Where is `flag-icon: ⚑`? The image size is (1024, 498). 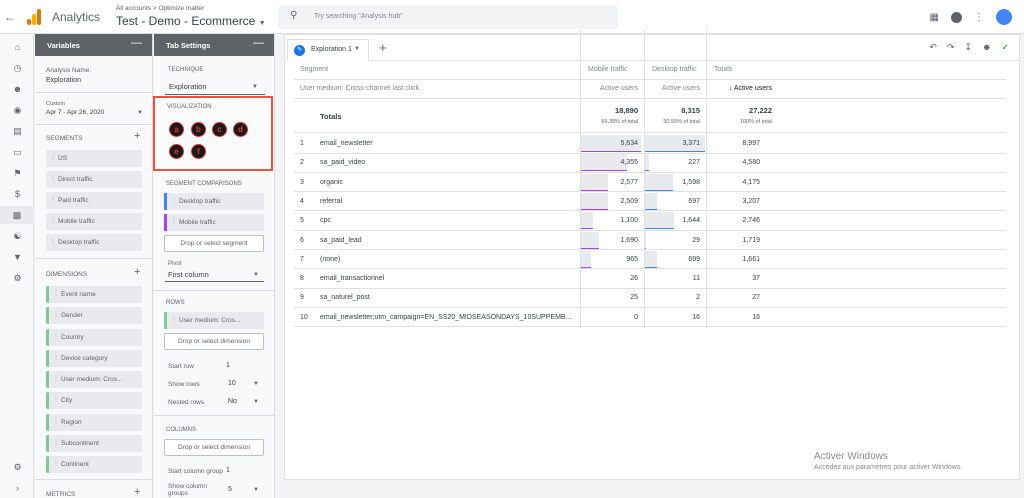
flag-icon: ⚑ is located at coordinates (17, 173).